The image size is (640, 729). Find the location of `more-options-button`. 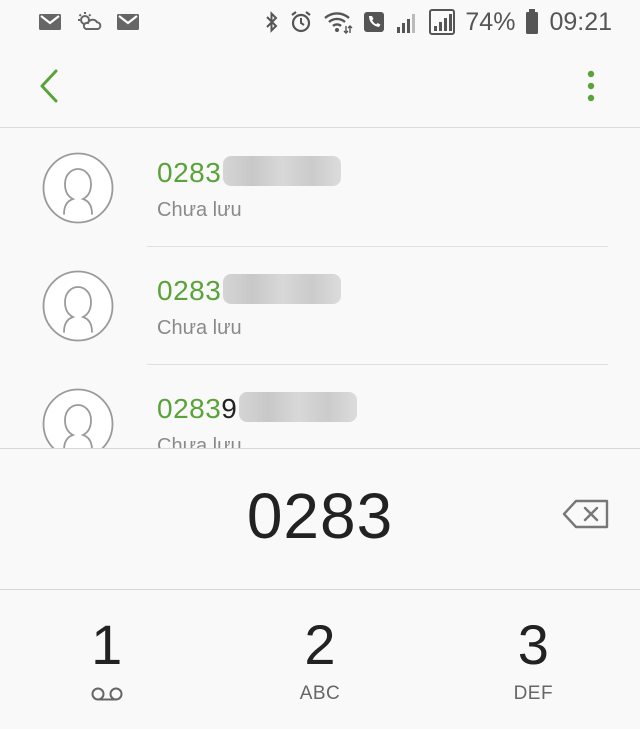

more-options-button is located at coordinates (591, 86).